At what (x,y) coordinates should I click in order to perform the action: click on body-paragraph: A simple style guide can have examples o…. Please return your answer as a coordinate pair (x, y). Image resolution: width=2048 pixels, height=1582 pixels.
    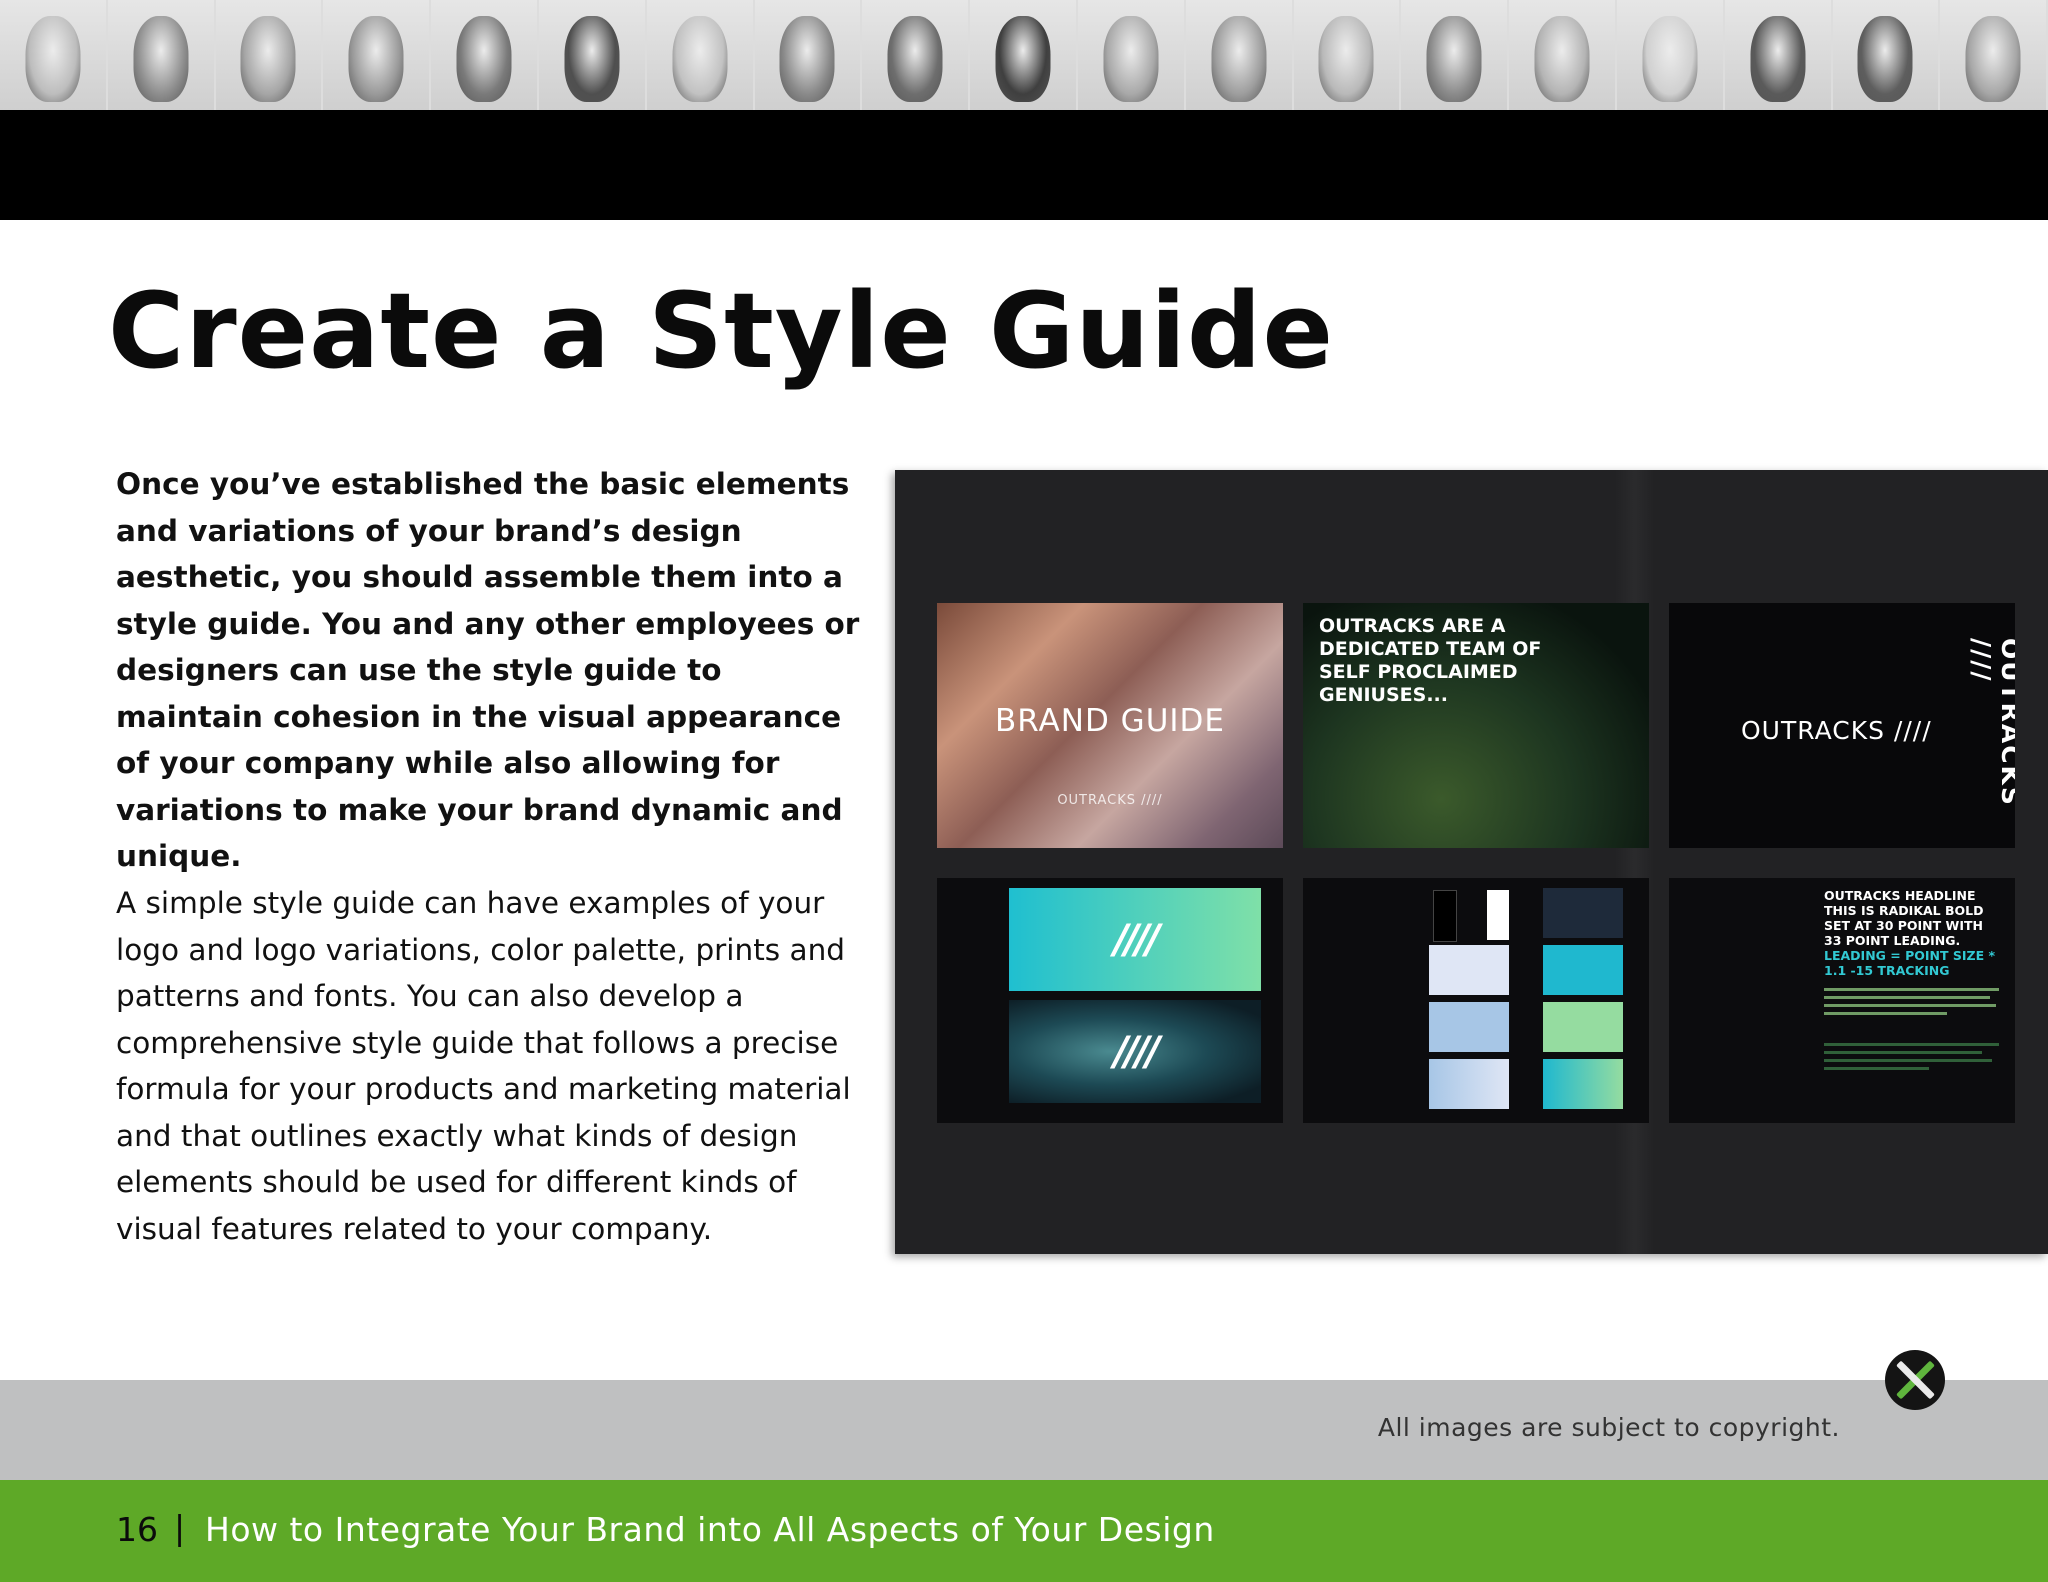
    Looking at the image, I should click on (483, 1066).